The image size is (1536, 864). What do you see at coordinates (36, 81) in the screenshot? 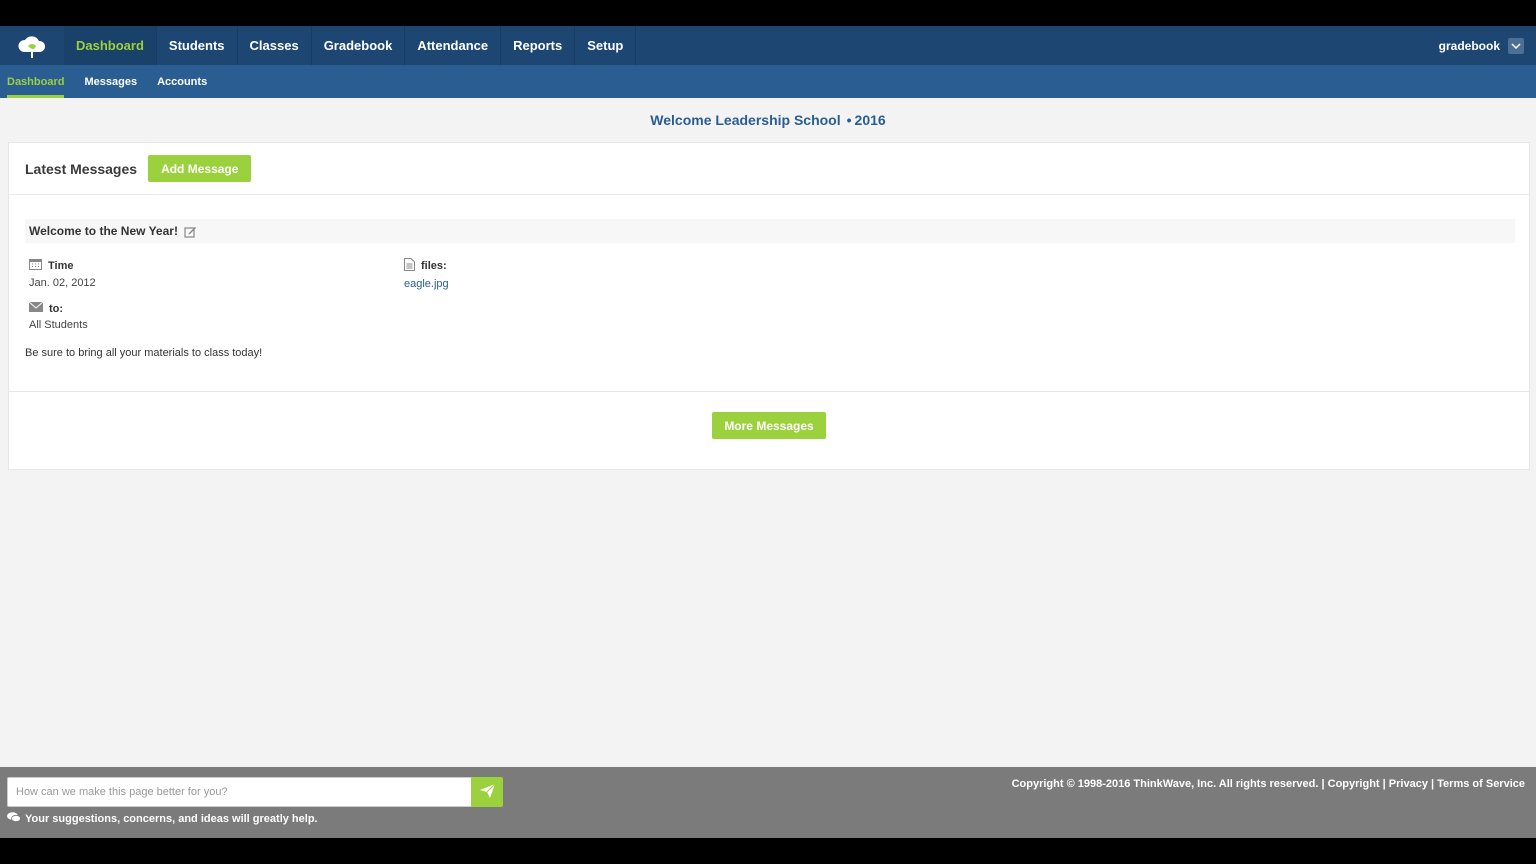
I see `subnav-dashboard: Dashboard` at bounding box center [36, 81].